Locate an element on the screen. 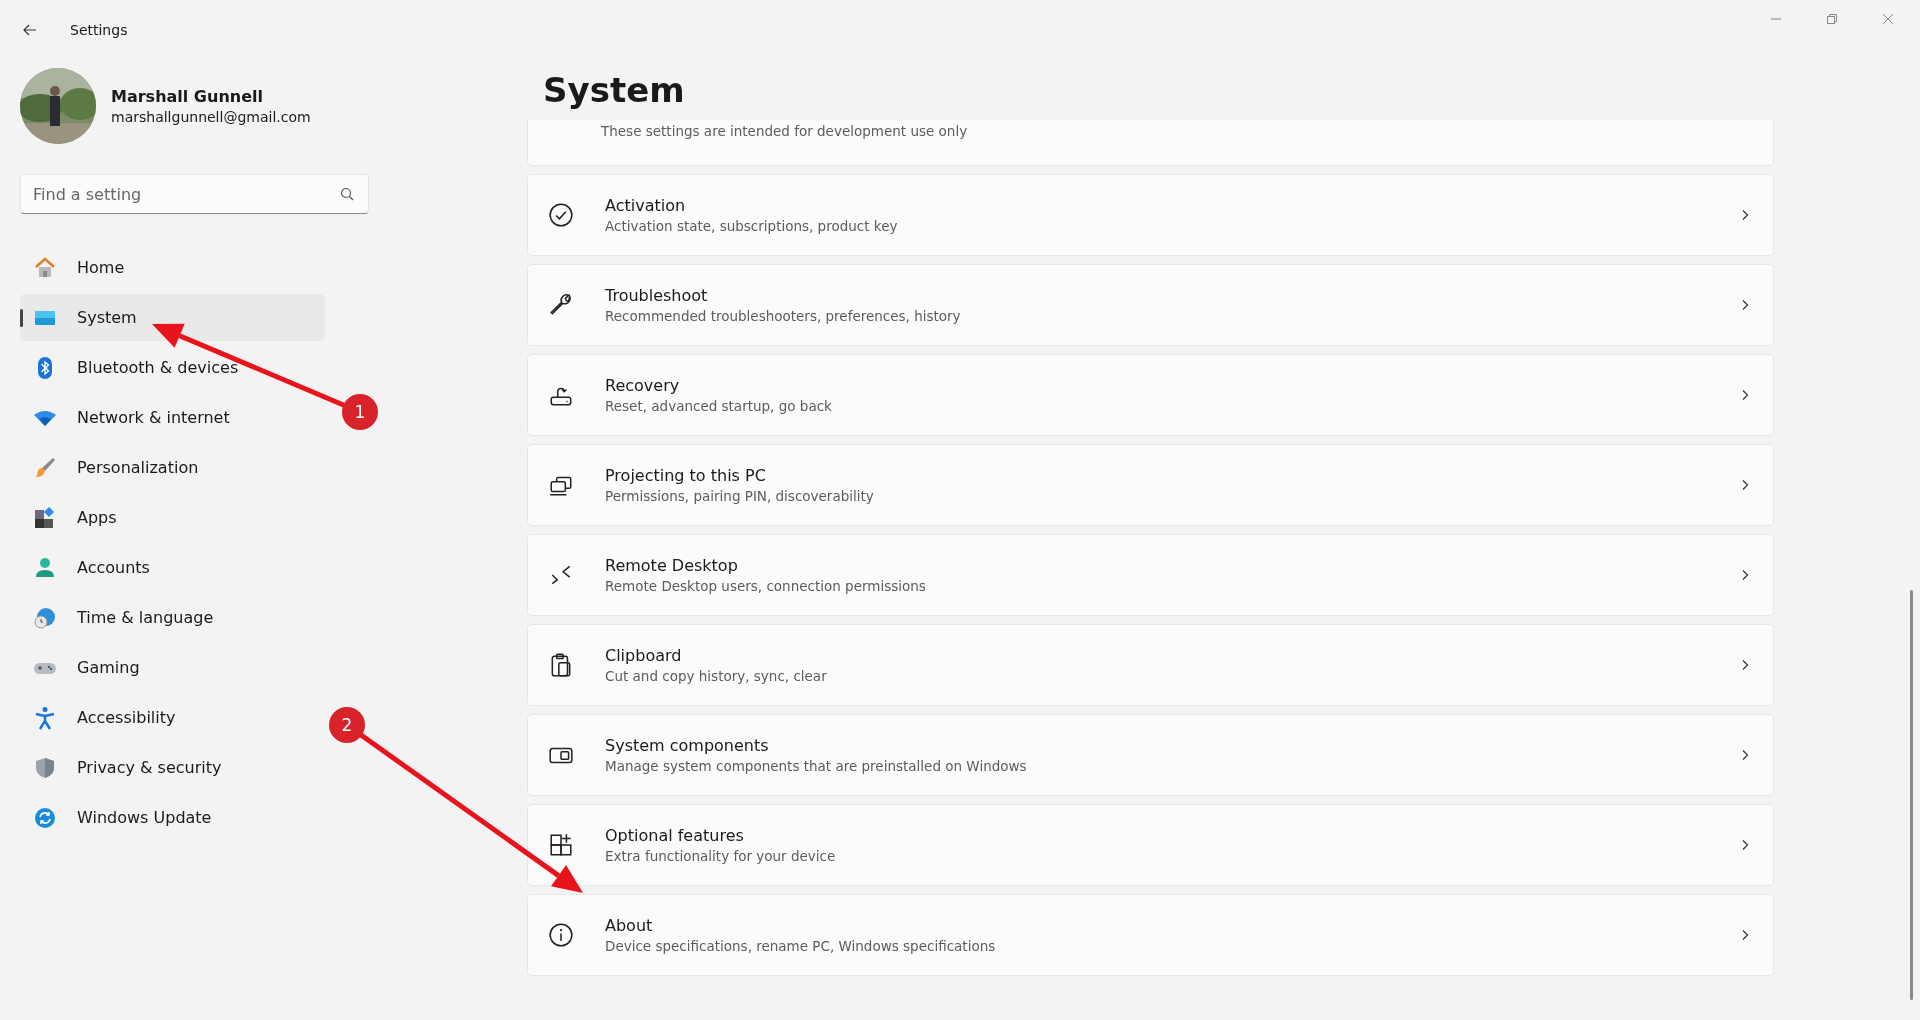  search-icon is located at coordinates (347, 194).